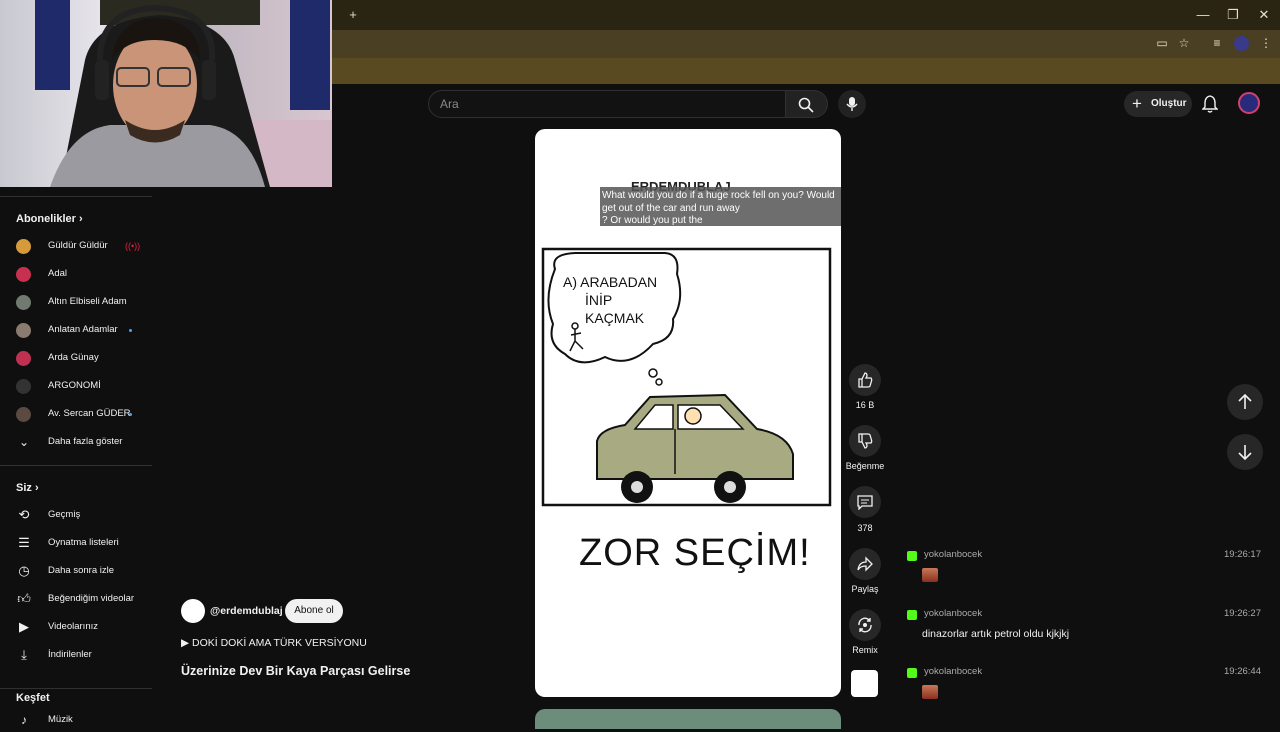  What do you see at coordinates (58, 273) in the screenshot?
I see `subscription-label: Adal` at bounding box center [58, 273].